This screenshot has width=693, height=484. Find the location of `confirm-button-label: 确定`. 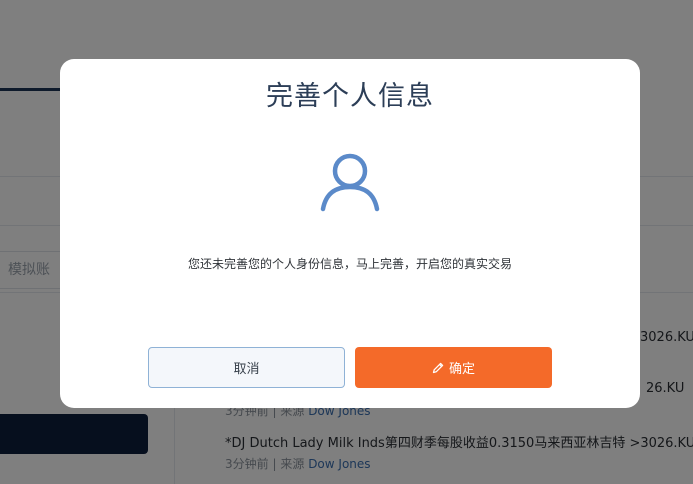

confirm-button-label: 确定 is located at coordinates (461, 369).